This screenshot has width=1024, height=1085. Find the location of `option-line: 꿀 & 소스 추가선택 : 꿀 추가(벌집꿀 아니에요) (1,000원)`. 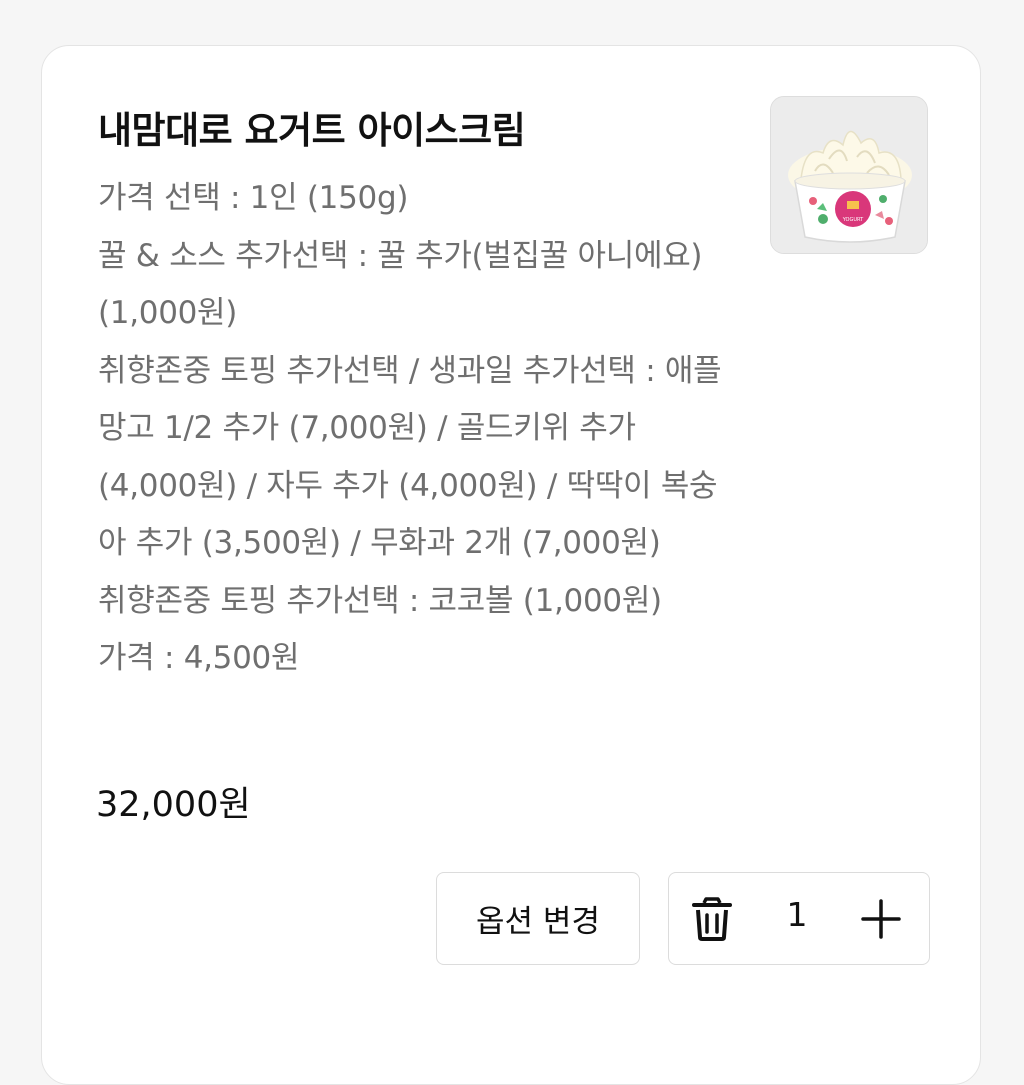

option-line: 꿀 & 소스 추가선택 : 꿀 추가(벌집꿀 아니에요) (1,000원) is located at coordinates (400, 284).